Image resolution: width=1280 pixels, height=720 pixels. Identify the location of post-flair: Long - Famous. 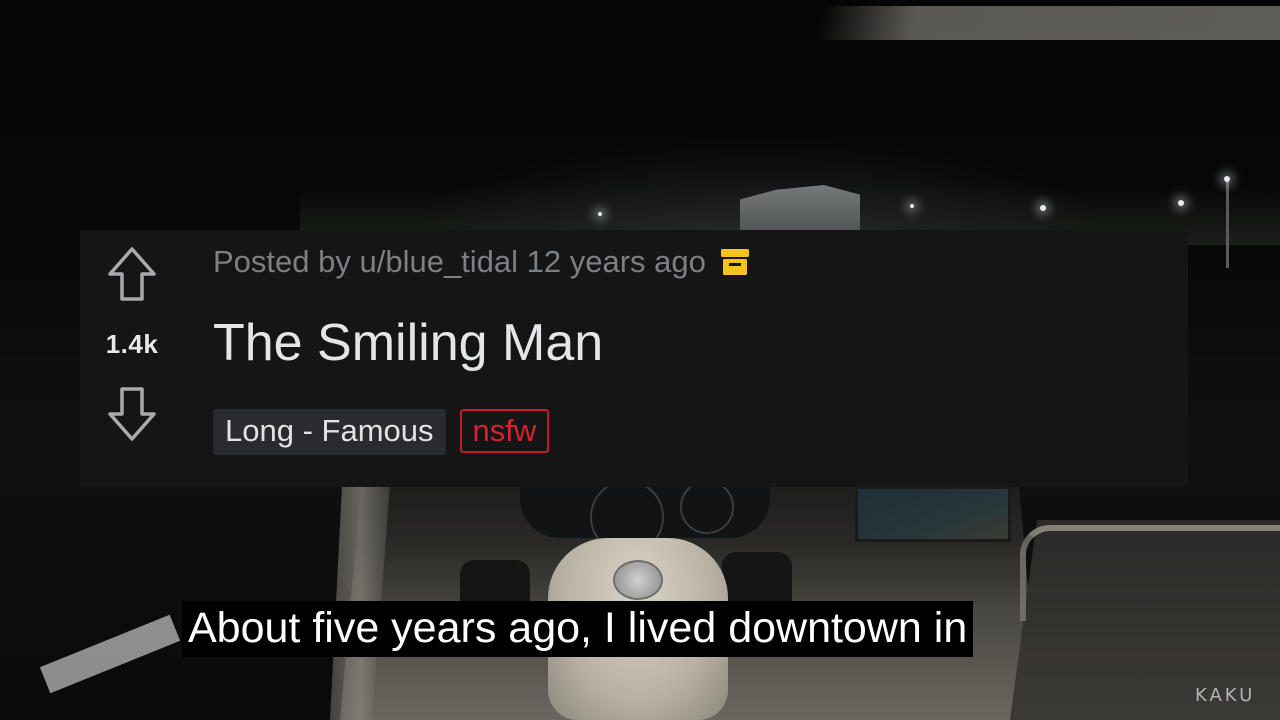
(329, 432).